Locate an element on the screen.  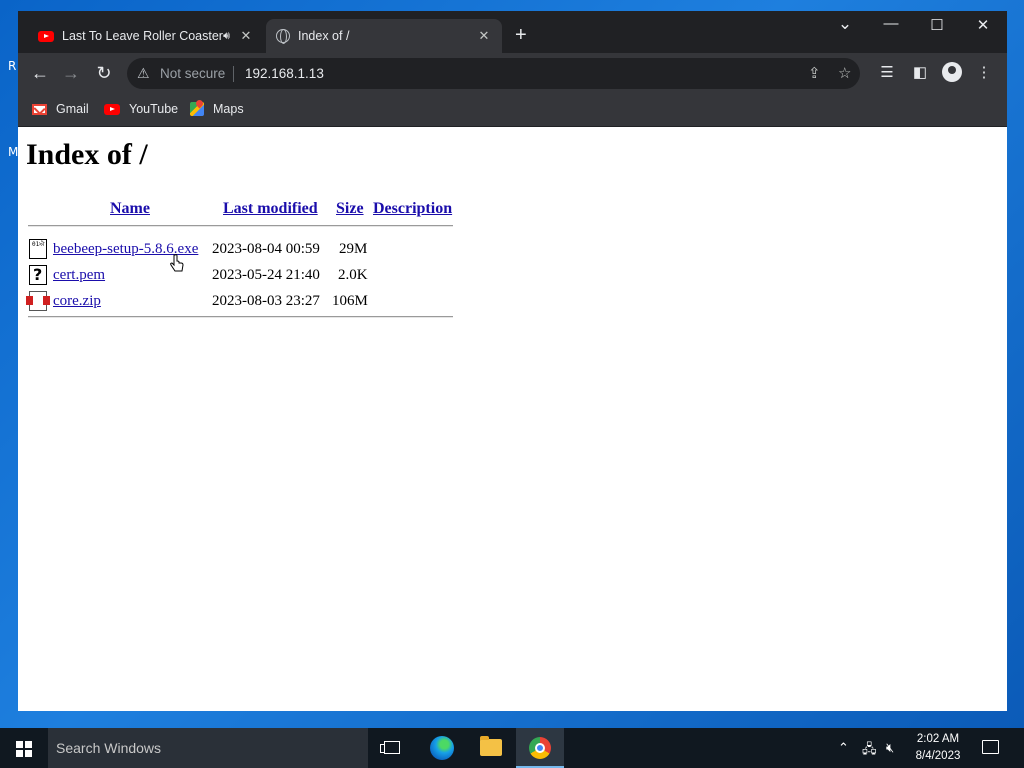
tab-title: Index of / is located at coordinates (324, 36).